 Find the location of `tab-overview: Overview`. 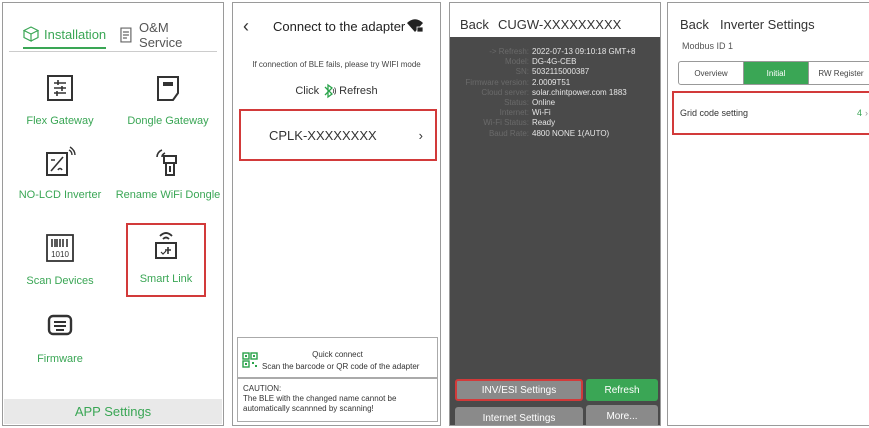

tab-overview: Overview is located at coordinates (711, 73).